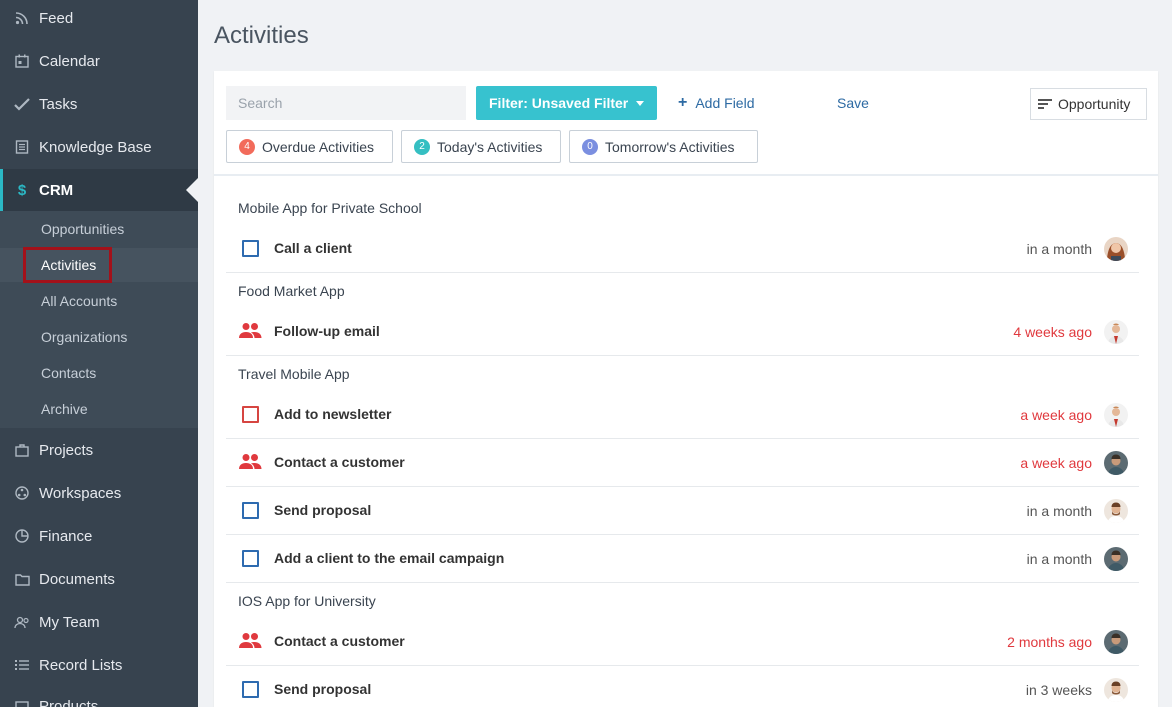  What do you see at coordinates (682, 249) in the screenshot?
I see `activity-row: Call a client in a month` at bounding box center [682, 249].